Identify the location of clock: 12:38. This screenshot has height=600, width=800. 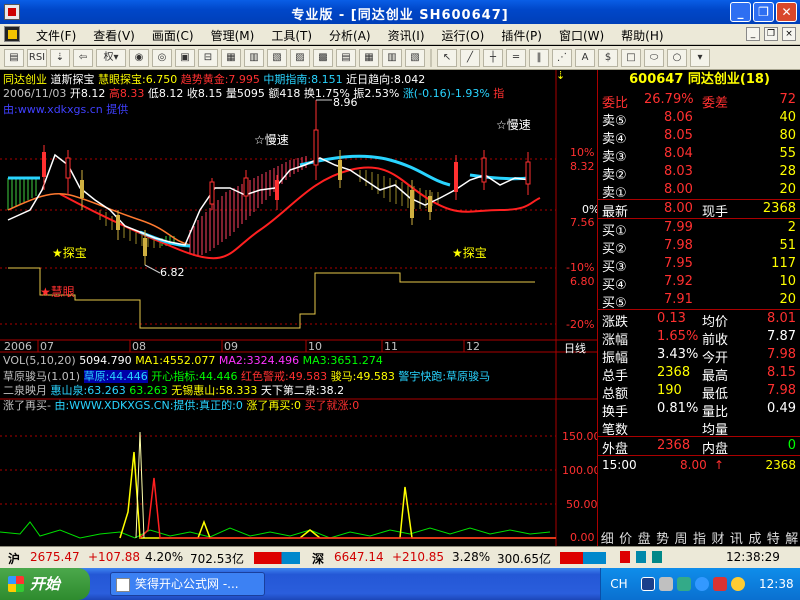
(776, 584).